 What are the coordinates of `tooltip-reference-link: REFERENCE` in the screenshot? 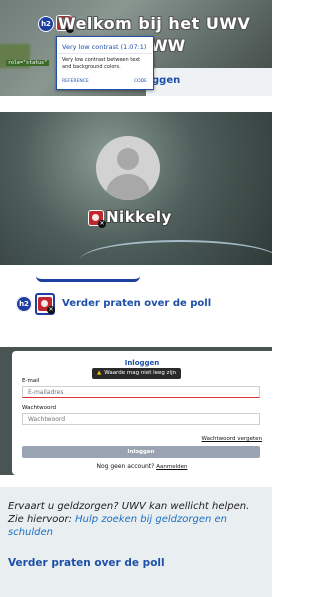 It's located at (75, 81).